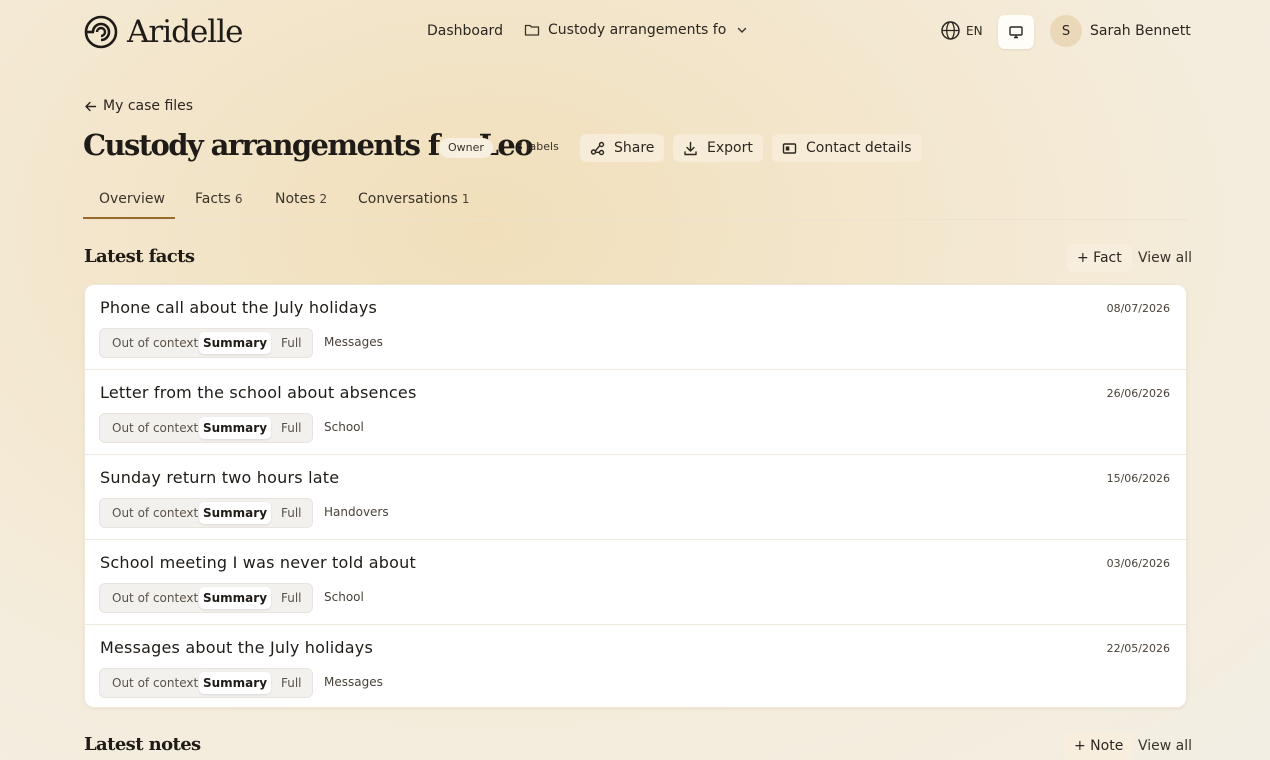  I want to click on logo-icon, so click(101, 32).